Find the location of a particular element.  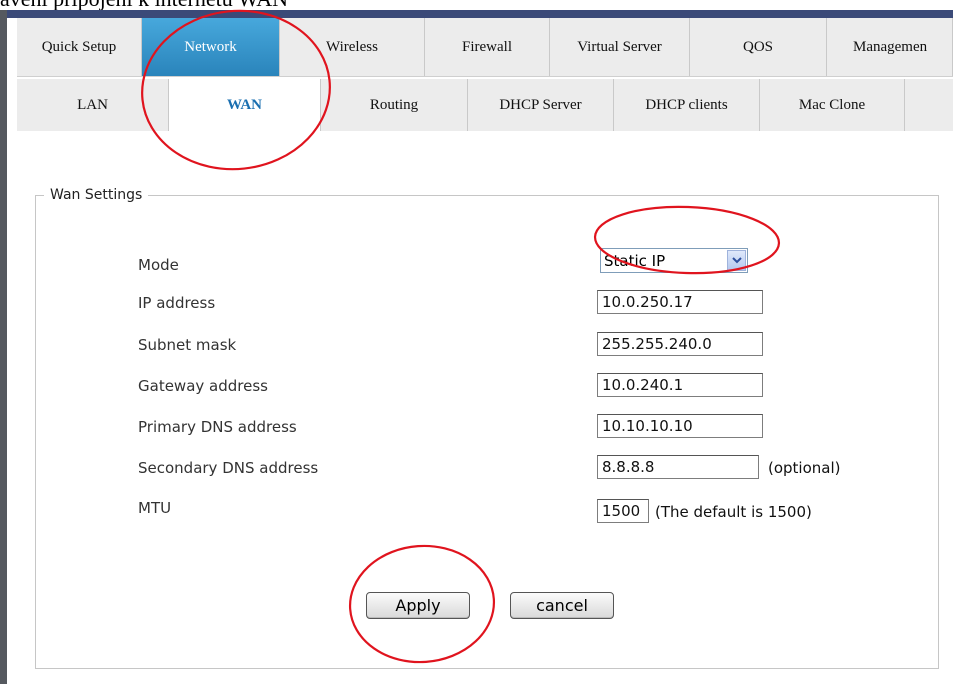

mode-select: Static IP is located at coordinates (674, 260).